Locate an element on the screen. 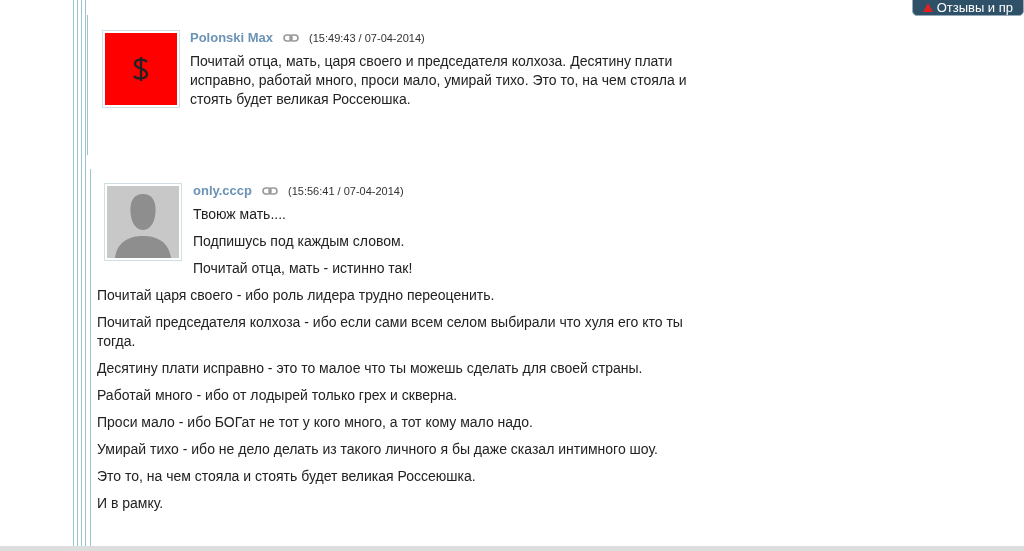 This screenshot has height=551, width=1024. author-link: Polonski Max is located at coordinates (232, 37).